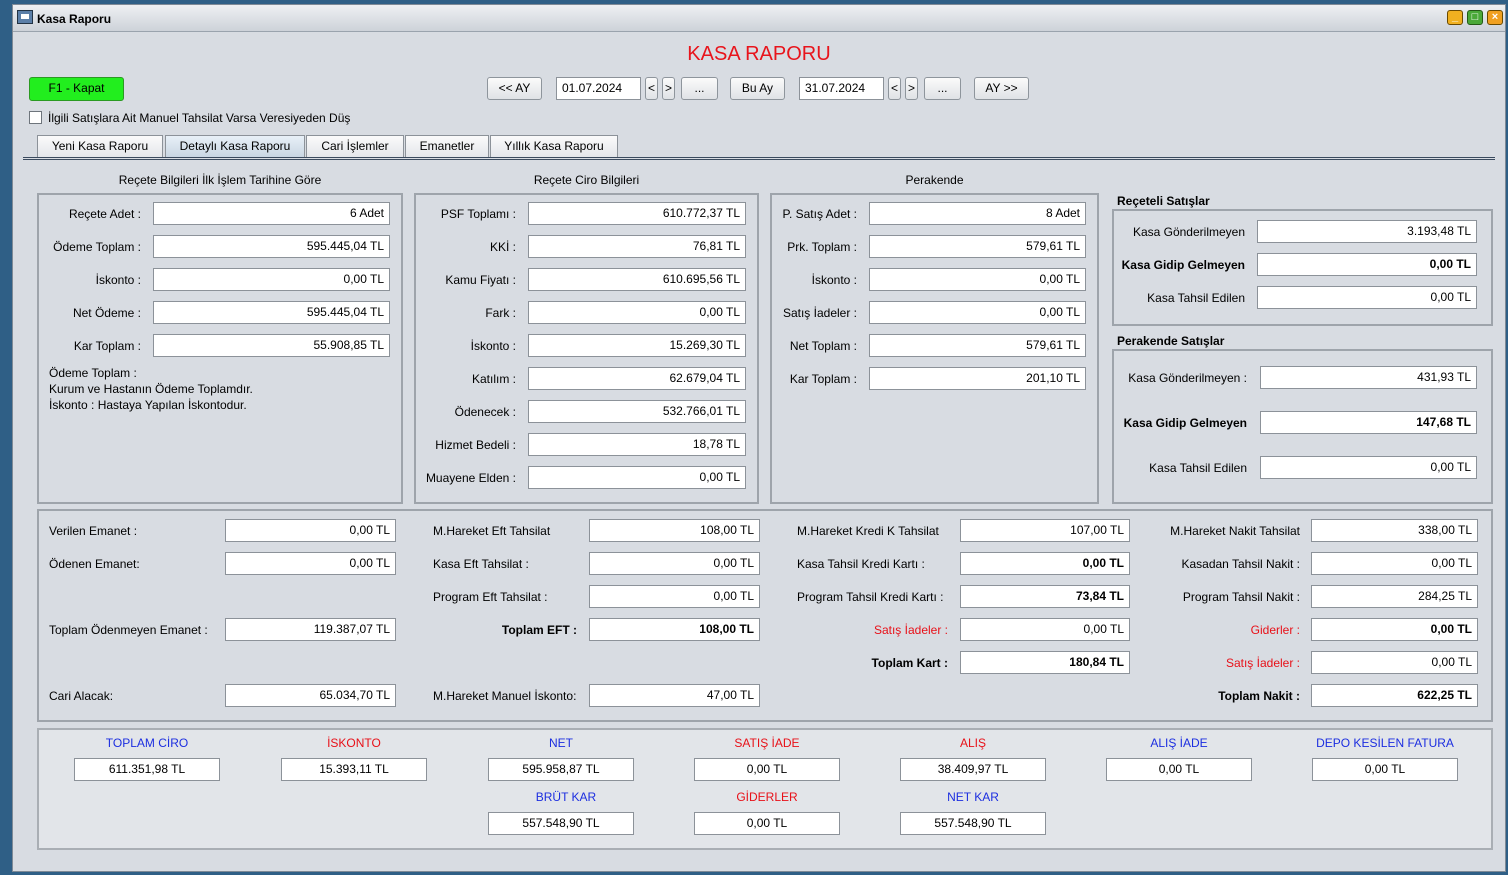 The image size is (1508, 875). What do you see at coordinates (35, 117) in the screenshot?
I see `veresiye-checkbox` at bounding box center [35, 117].